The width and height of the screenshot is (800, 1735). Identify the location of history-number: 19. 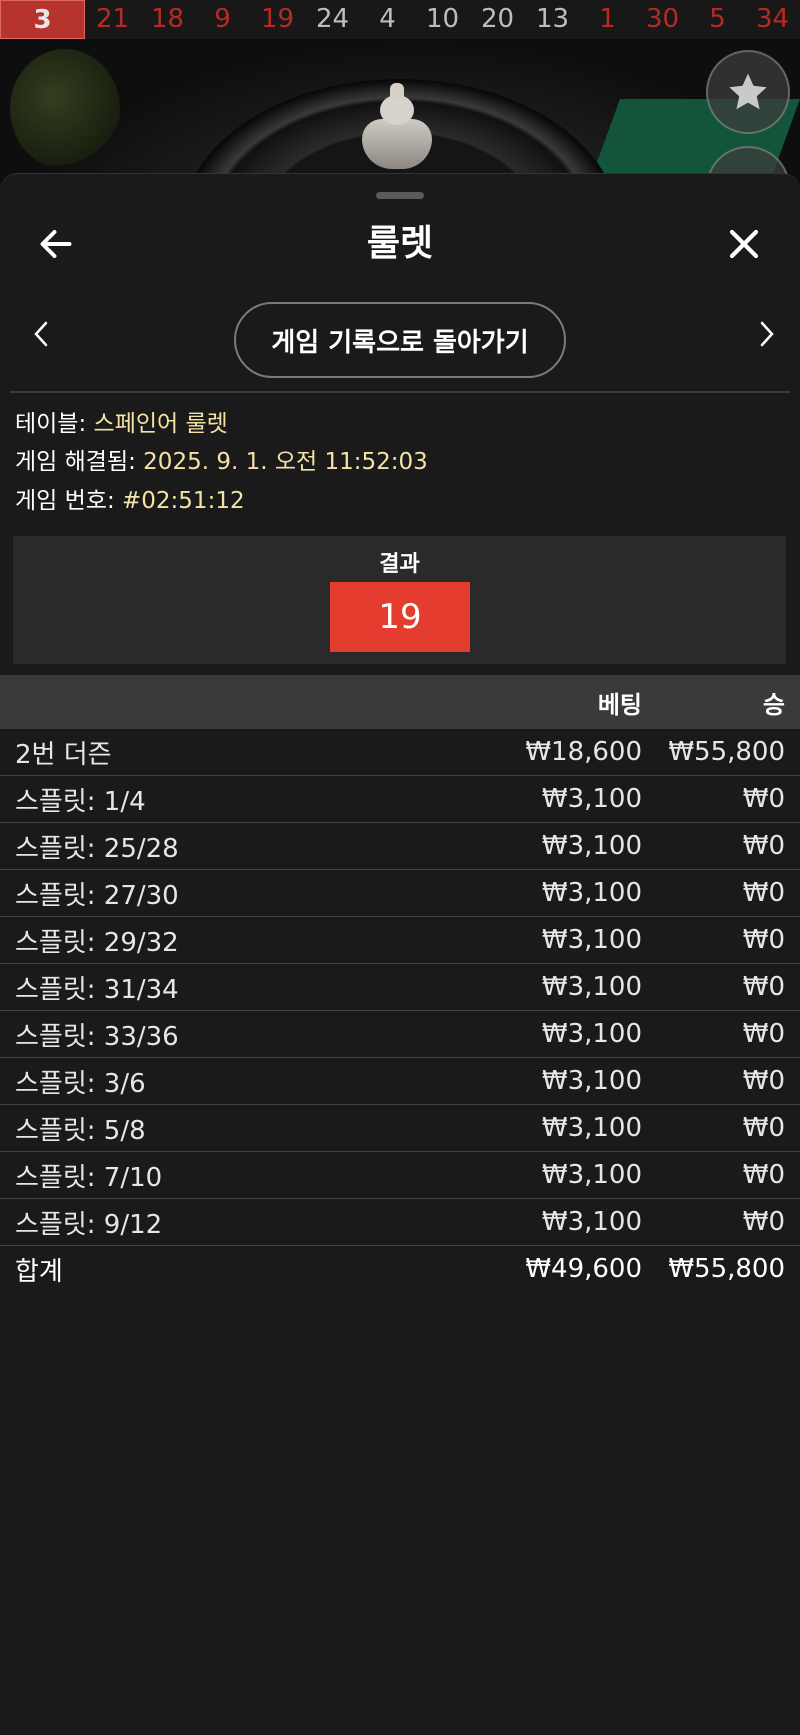
(277, 19).